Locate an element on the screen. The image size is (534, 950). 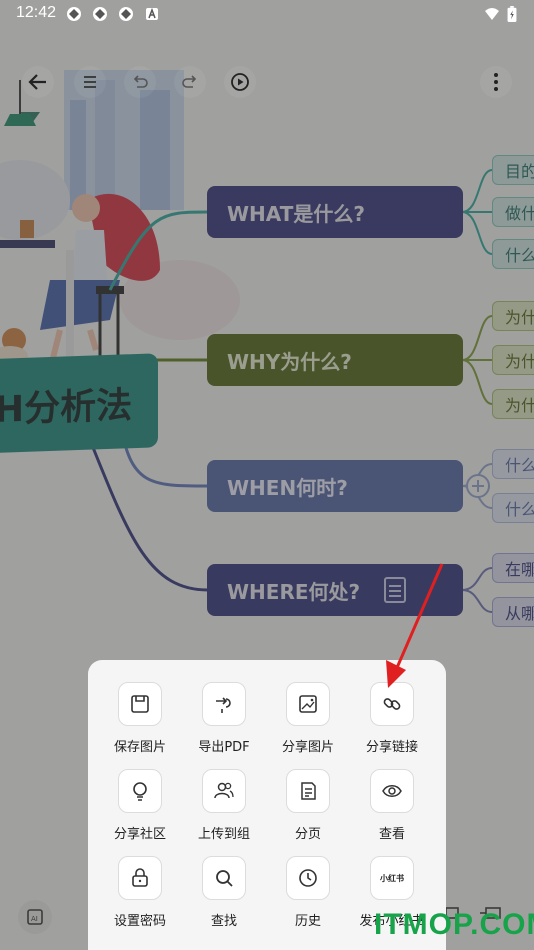
outline-button is located at coordinates (90, 82).